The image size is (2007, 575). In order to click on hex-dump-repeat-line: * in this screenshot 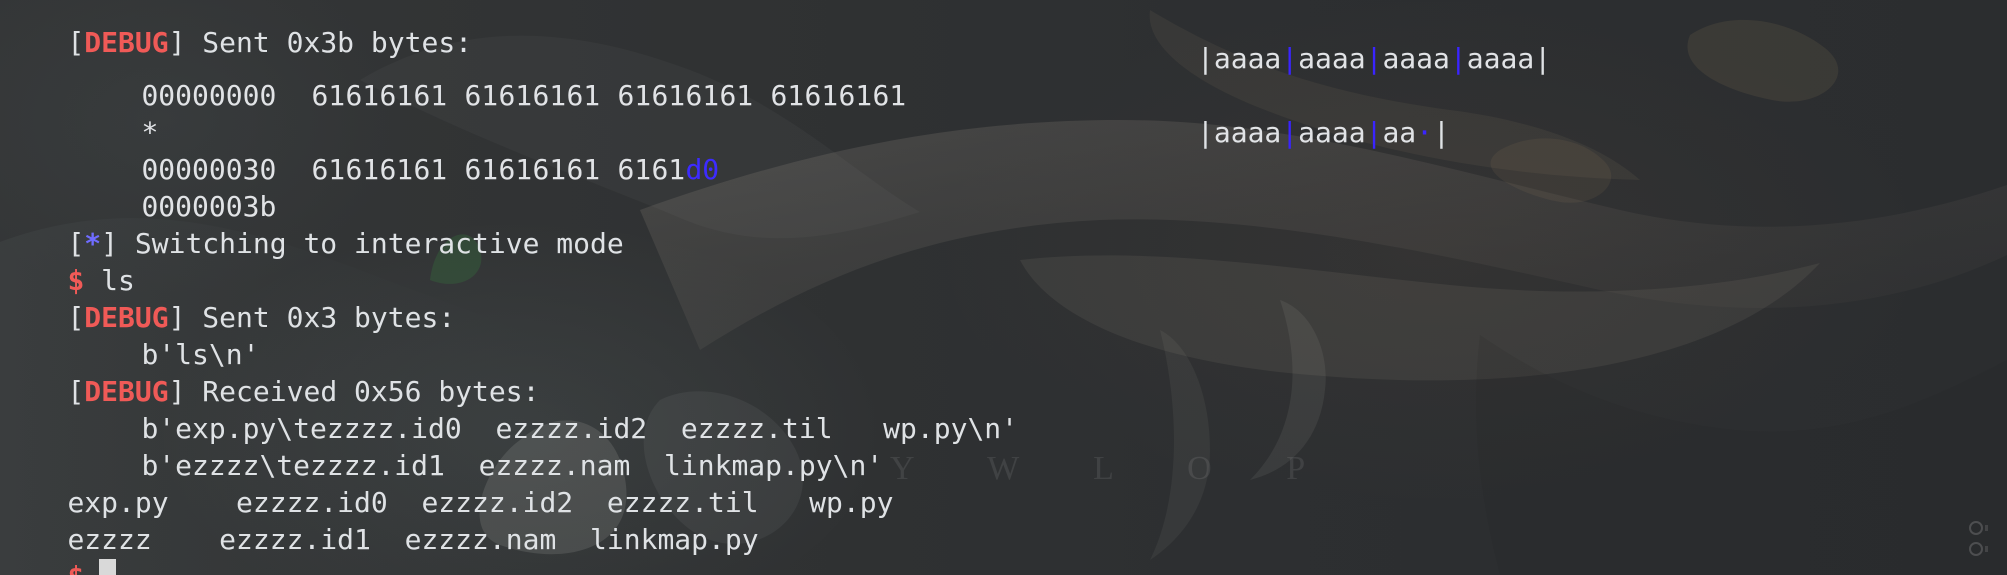, I will do `click(79, 113)`.